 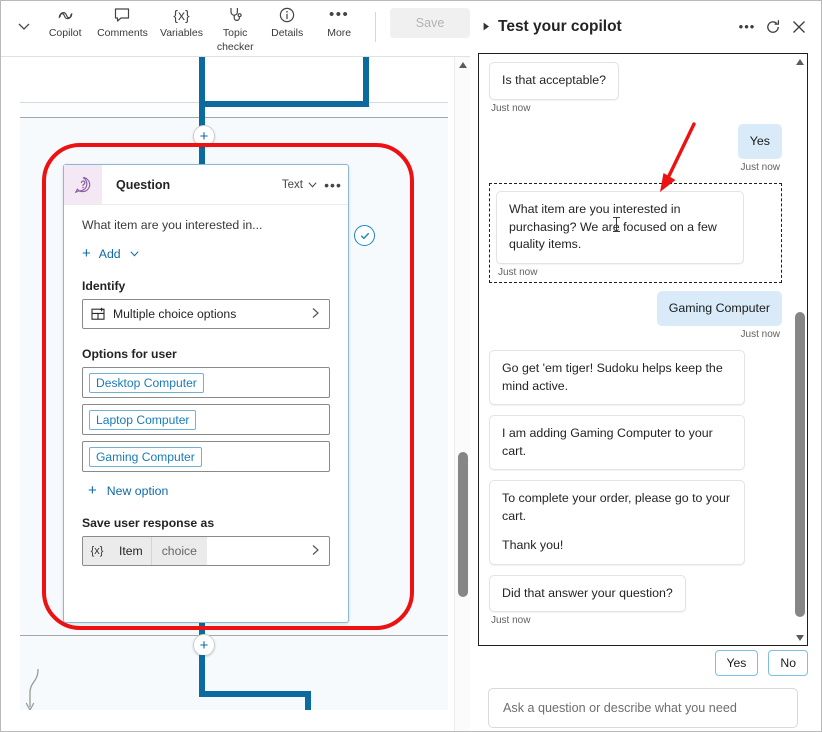 I want to click on command-comments: Comments, so click(x=122, y=28).